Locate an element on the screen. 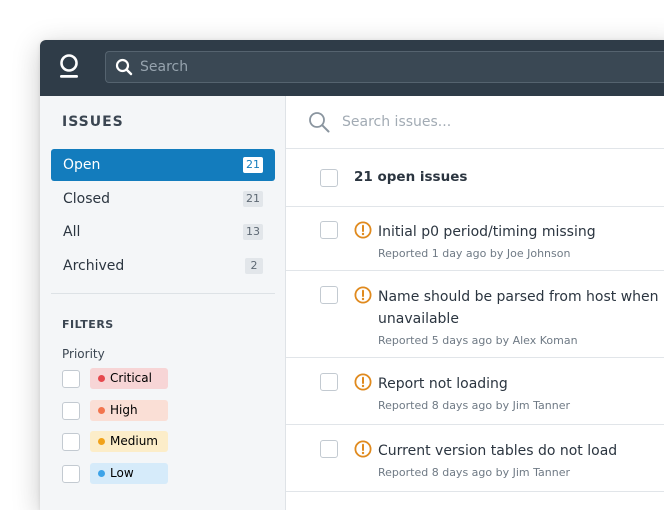 The width and height of the screenshot is (664, 510). sidebar-heading: ISSUES is located at coordinates (93, 122).